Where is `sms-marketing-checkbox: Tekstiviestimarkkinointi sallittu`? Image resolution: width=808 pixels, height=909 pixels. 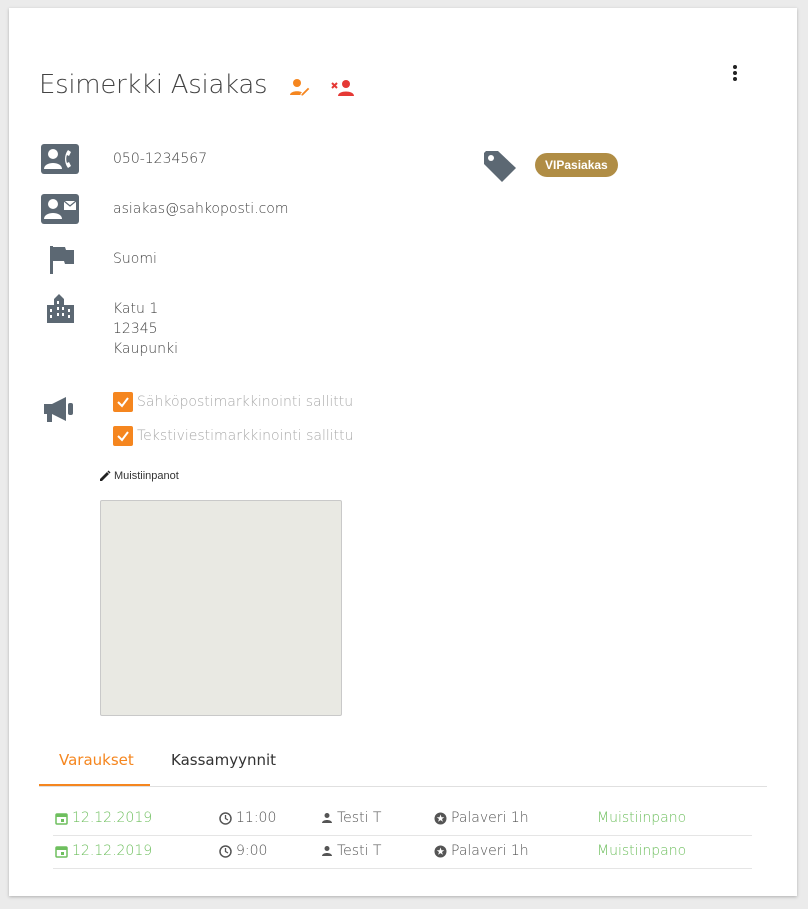 sms-marketing-checkbox: Tekstiviestimarkkinointi sallittu is located at coordinates (233, 436).